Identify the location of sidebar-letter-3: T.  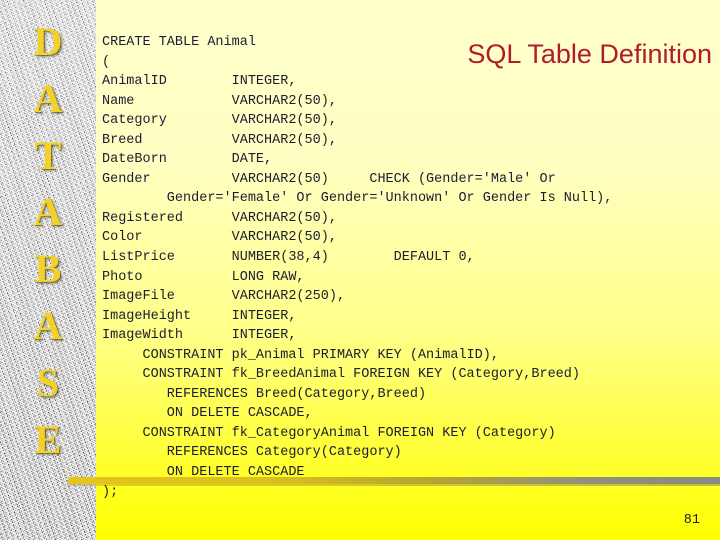
(48, 155).